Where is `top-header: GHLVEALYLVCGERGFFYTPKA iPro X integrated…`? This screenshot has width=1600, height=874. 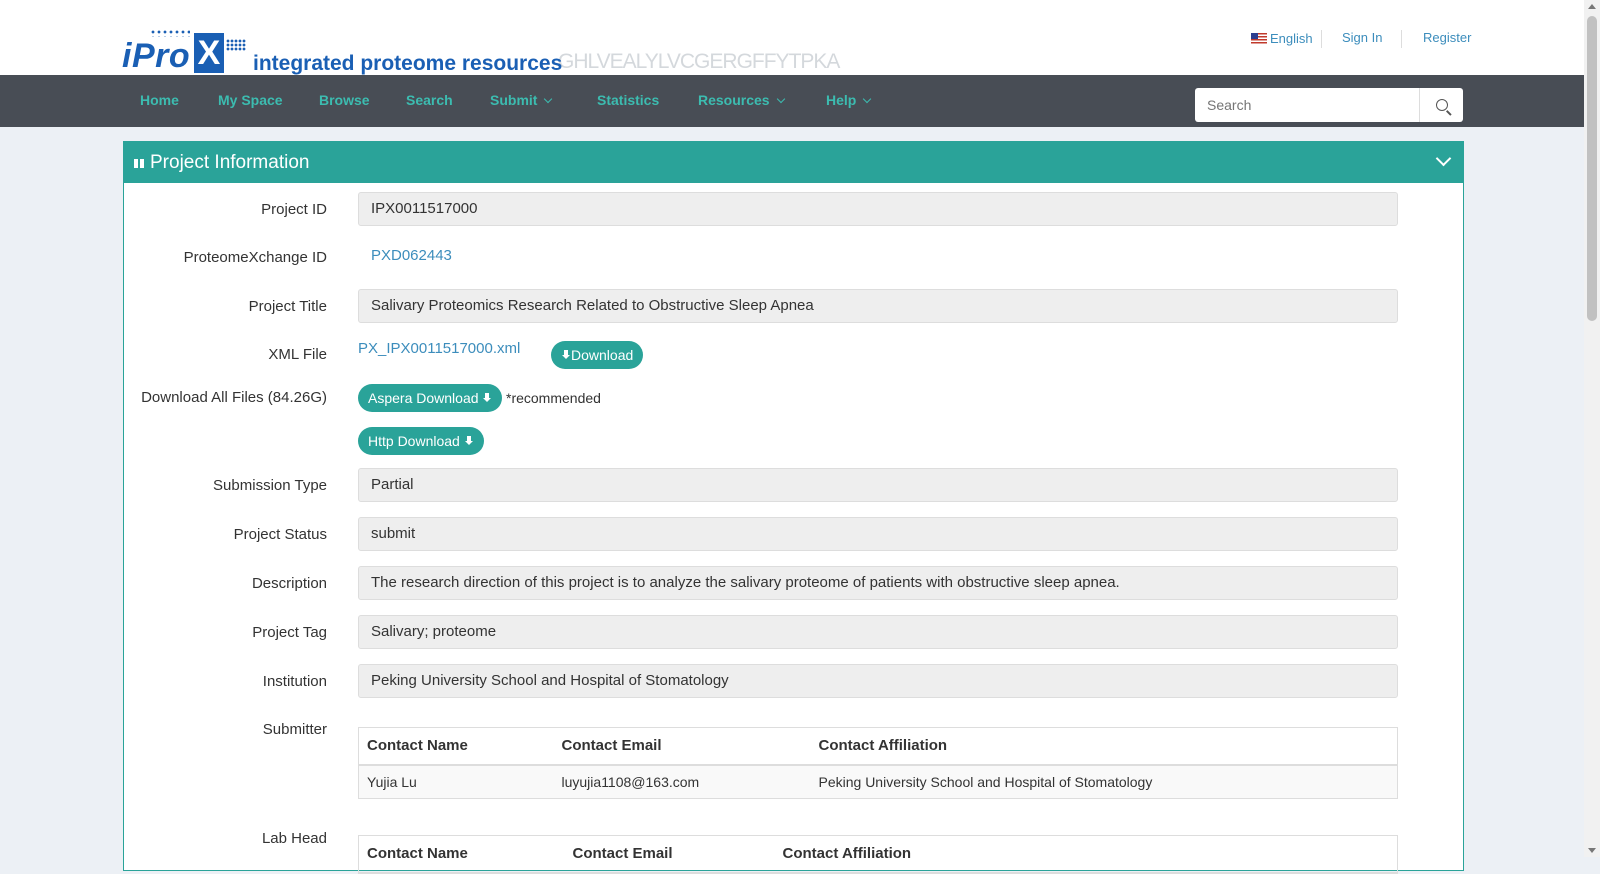 top-header: GHLVEALYLVCGERGFFYTPKA iPro X integrated… is located at coordinates (792, 37).